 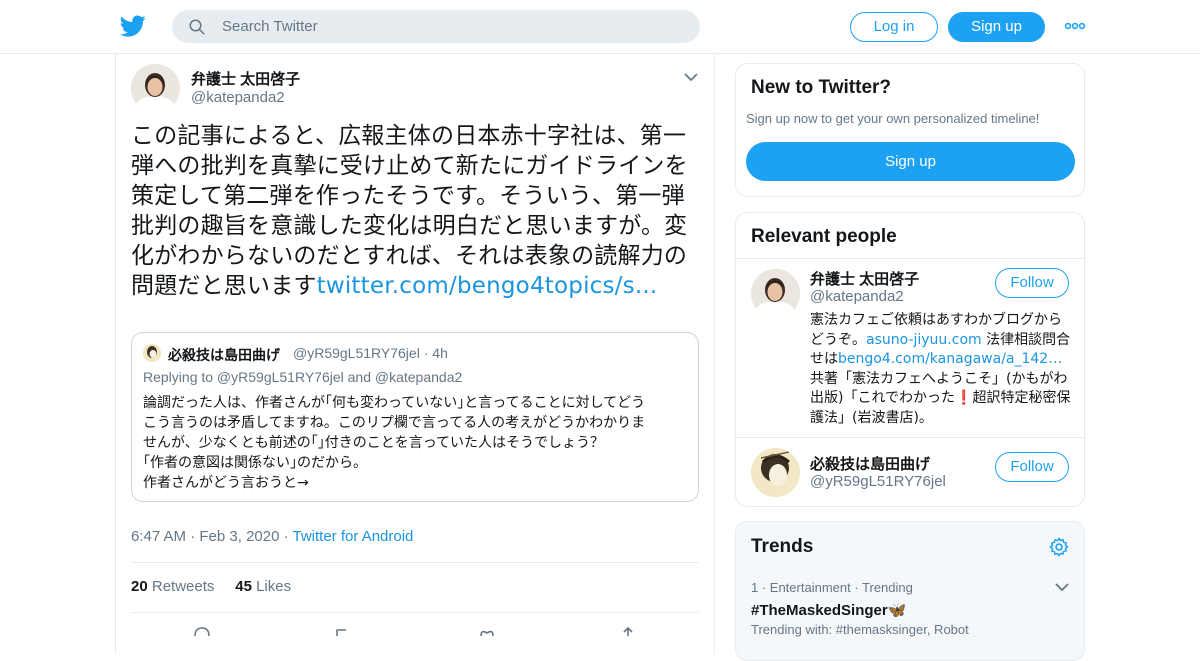 I want to click on trend-meta: 1 · Entertainment · Trending, so click(x=832, y=587).